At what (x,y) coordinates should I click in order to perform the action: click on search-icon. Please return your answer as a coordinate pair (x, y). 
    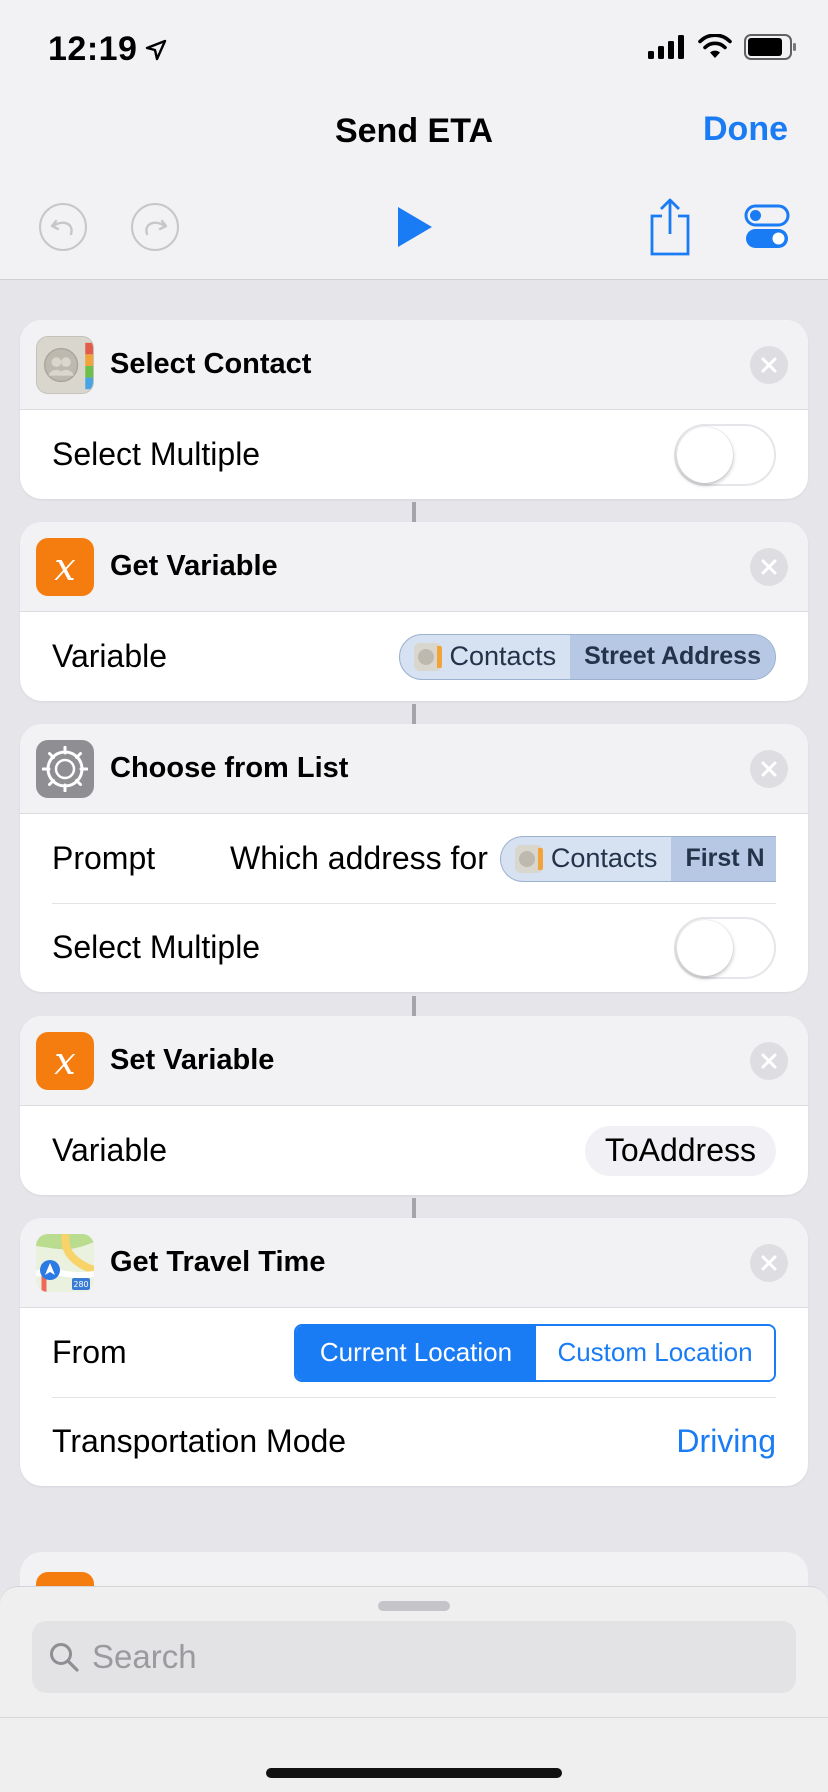
    Looking at the image, I should click on (64, 1657).